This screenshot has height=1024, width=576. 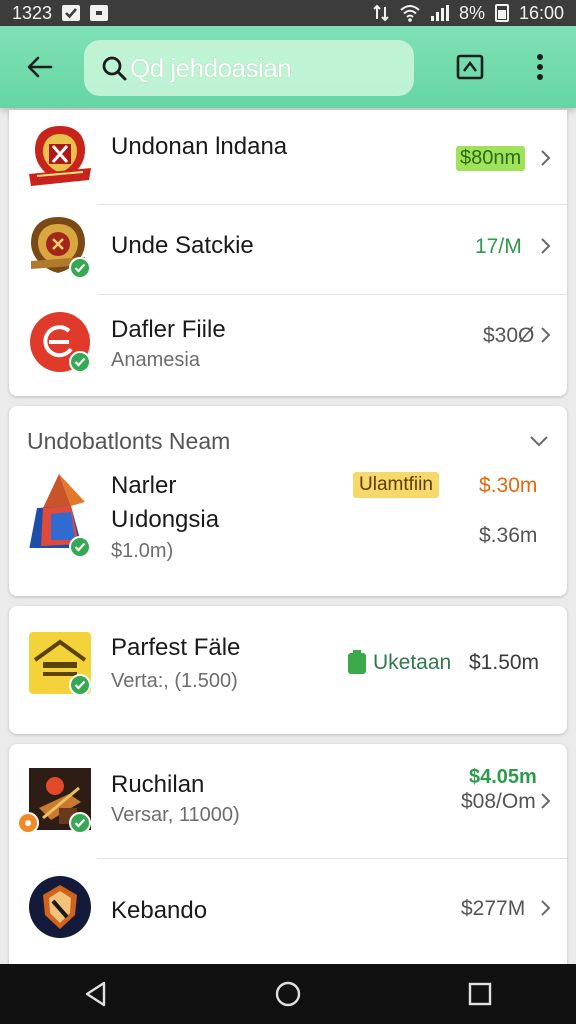 What do you see at coordinates (155, 360) in the screenshot?
I see `item-subtitle: Anamesia` at bounding box center [155, 360].